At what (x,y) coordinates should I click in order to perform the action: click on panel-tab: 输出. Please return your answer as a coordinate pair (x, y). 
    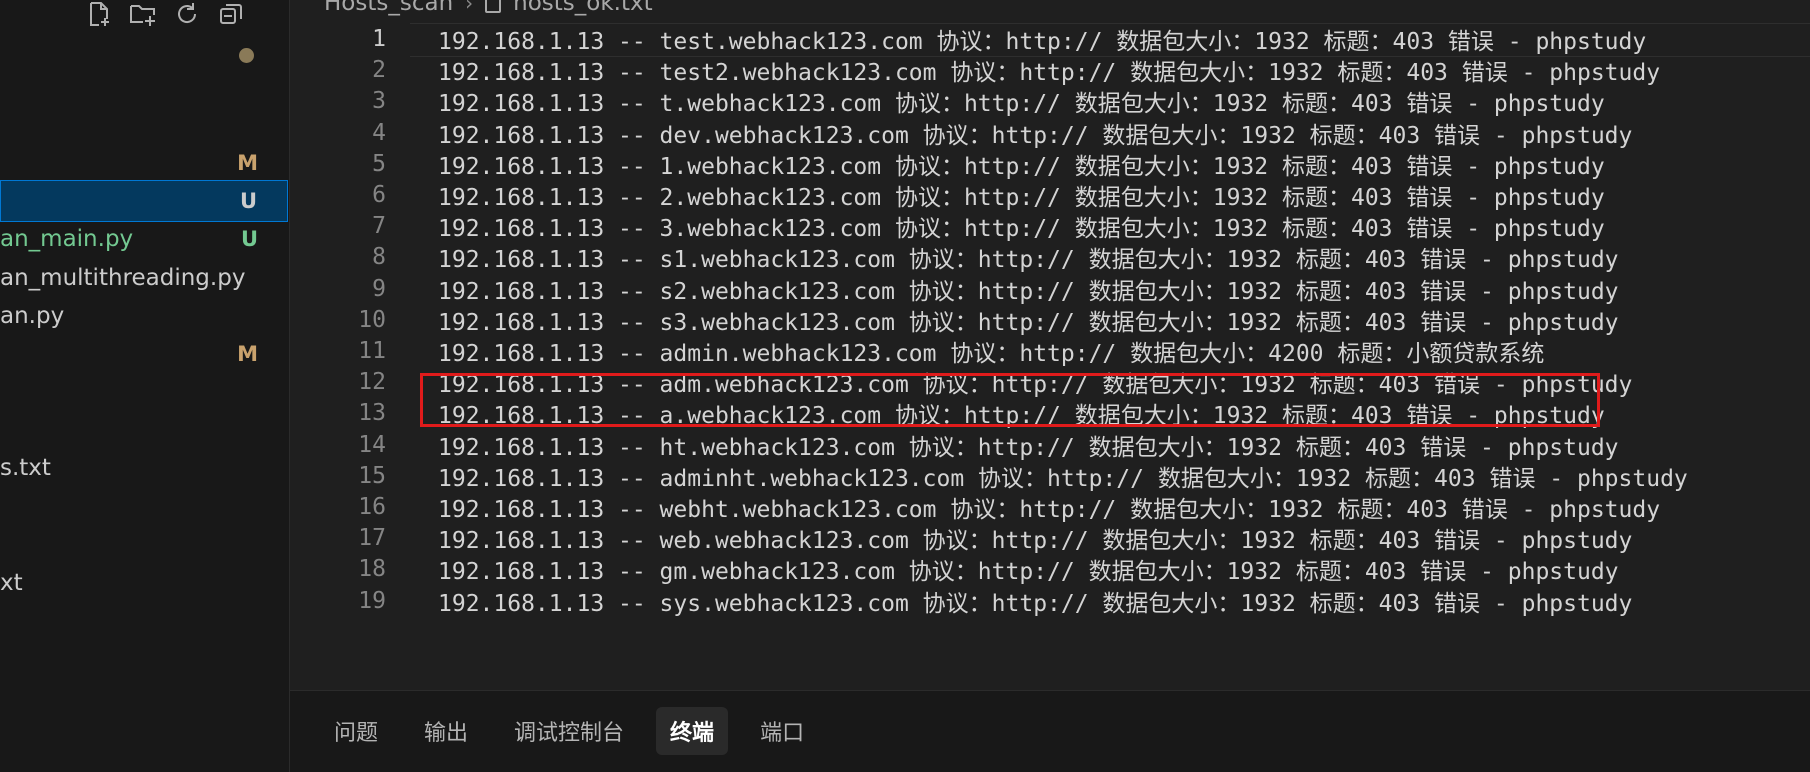
    Looking at the image, I should click on (446, 731).